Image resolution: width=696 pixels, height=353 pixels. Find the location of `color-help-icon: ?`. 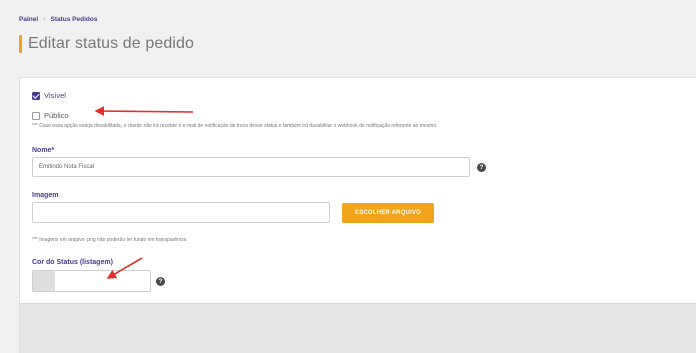

color-help-icon: ? is located at coordinates (160, 281).